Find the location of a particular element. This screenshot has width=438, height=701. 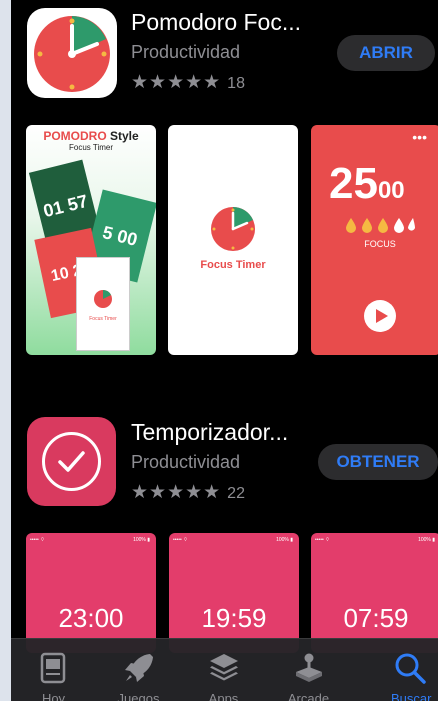

rocket-icon is located at coordinates (139, 668).